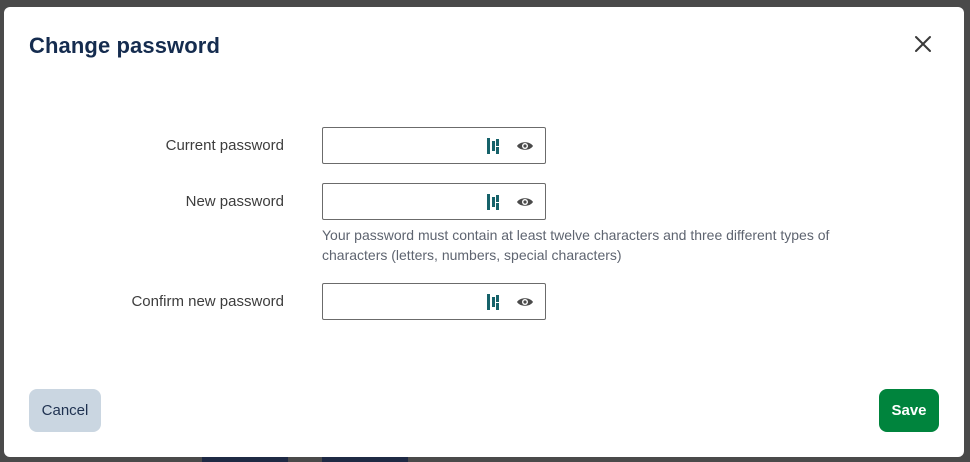  I want to click on confirm-password-row: Confirm new password, so click(484, 302).